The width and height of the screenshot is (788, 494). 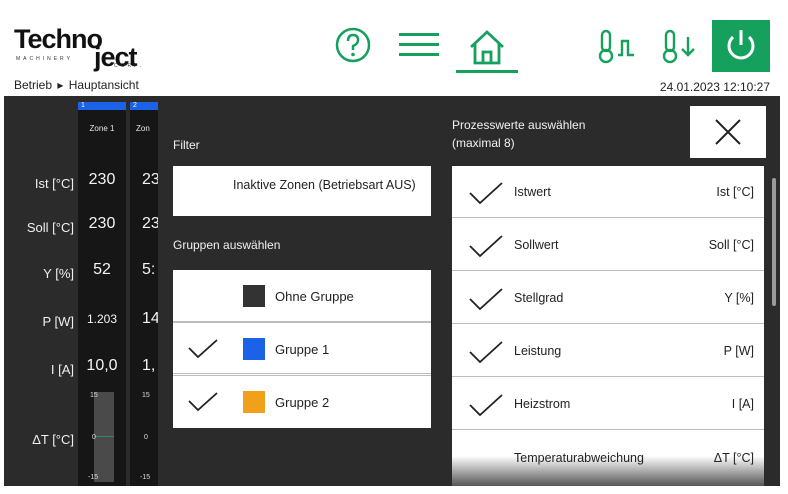 I want to click on row-label-ist: Ist [°C], so click(x=54, y=183).